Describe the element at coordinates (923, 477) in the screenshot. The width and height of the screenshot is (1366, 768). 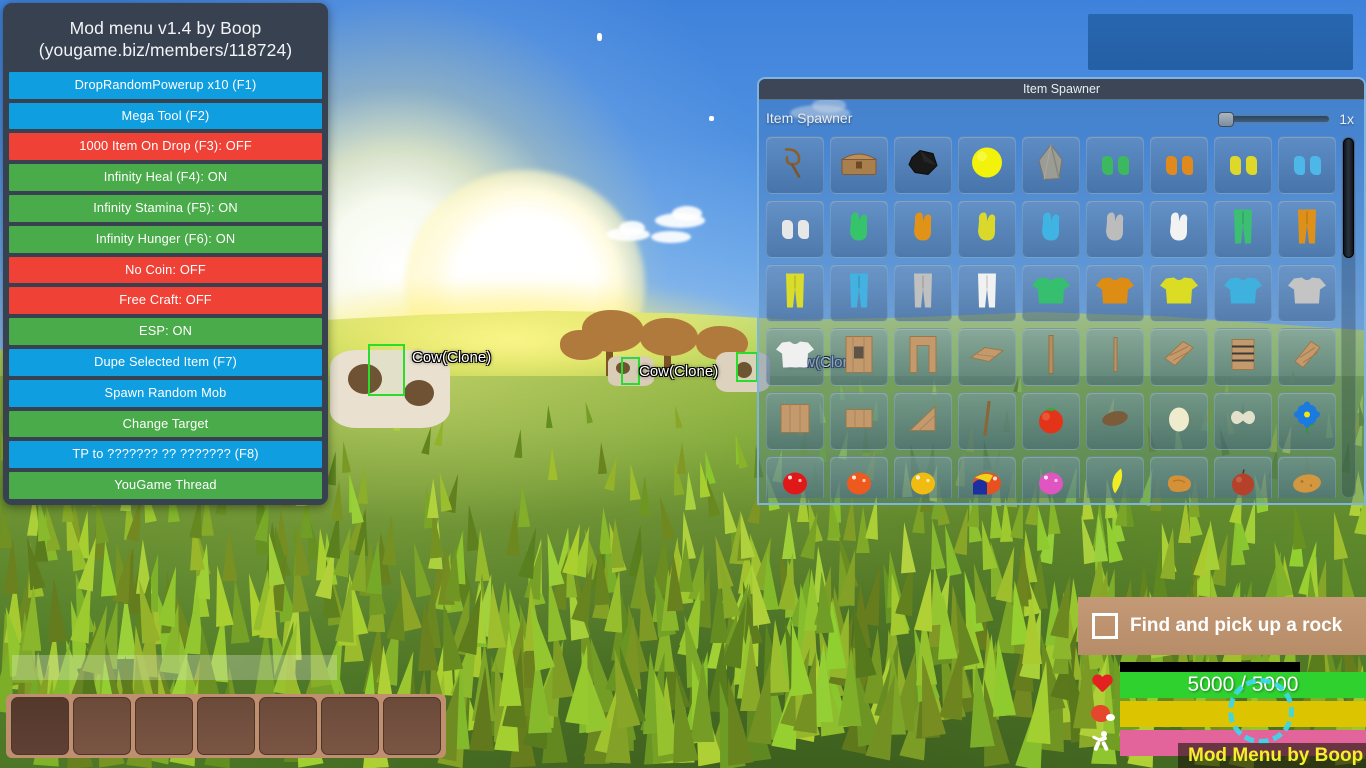
I see `item-slot-berry-yellow` at that location.